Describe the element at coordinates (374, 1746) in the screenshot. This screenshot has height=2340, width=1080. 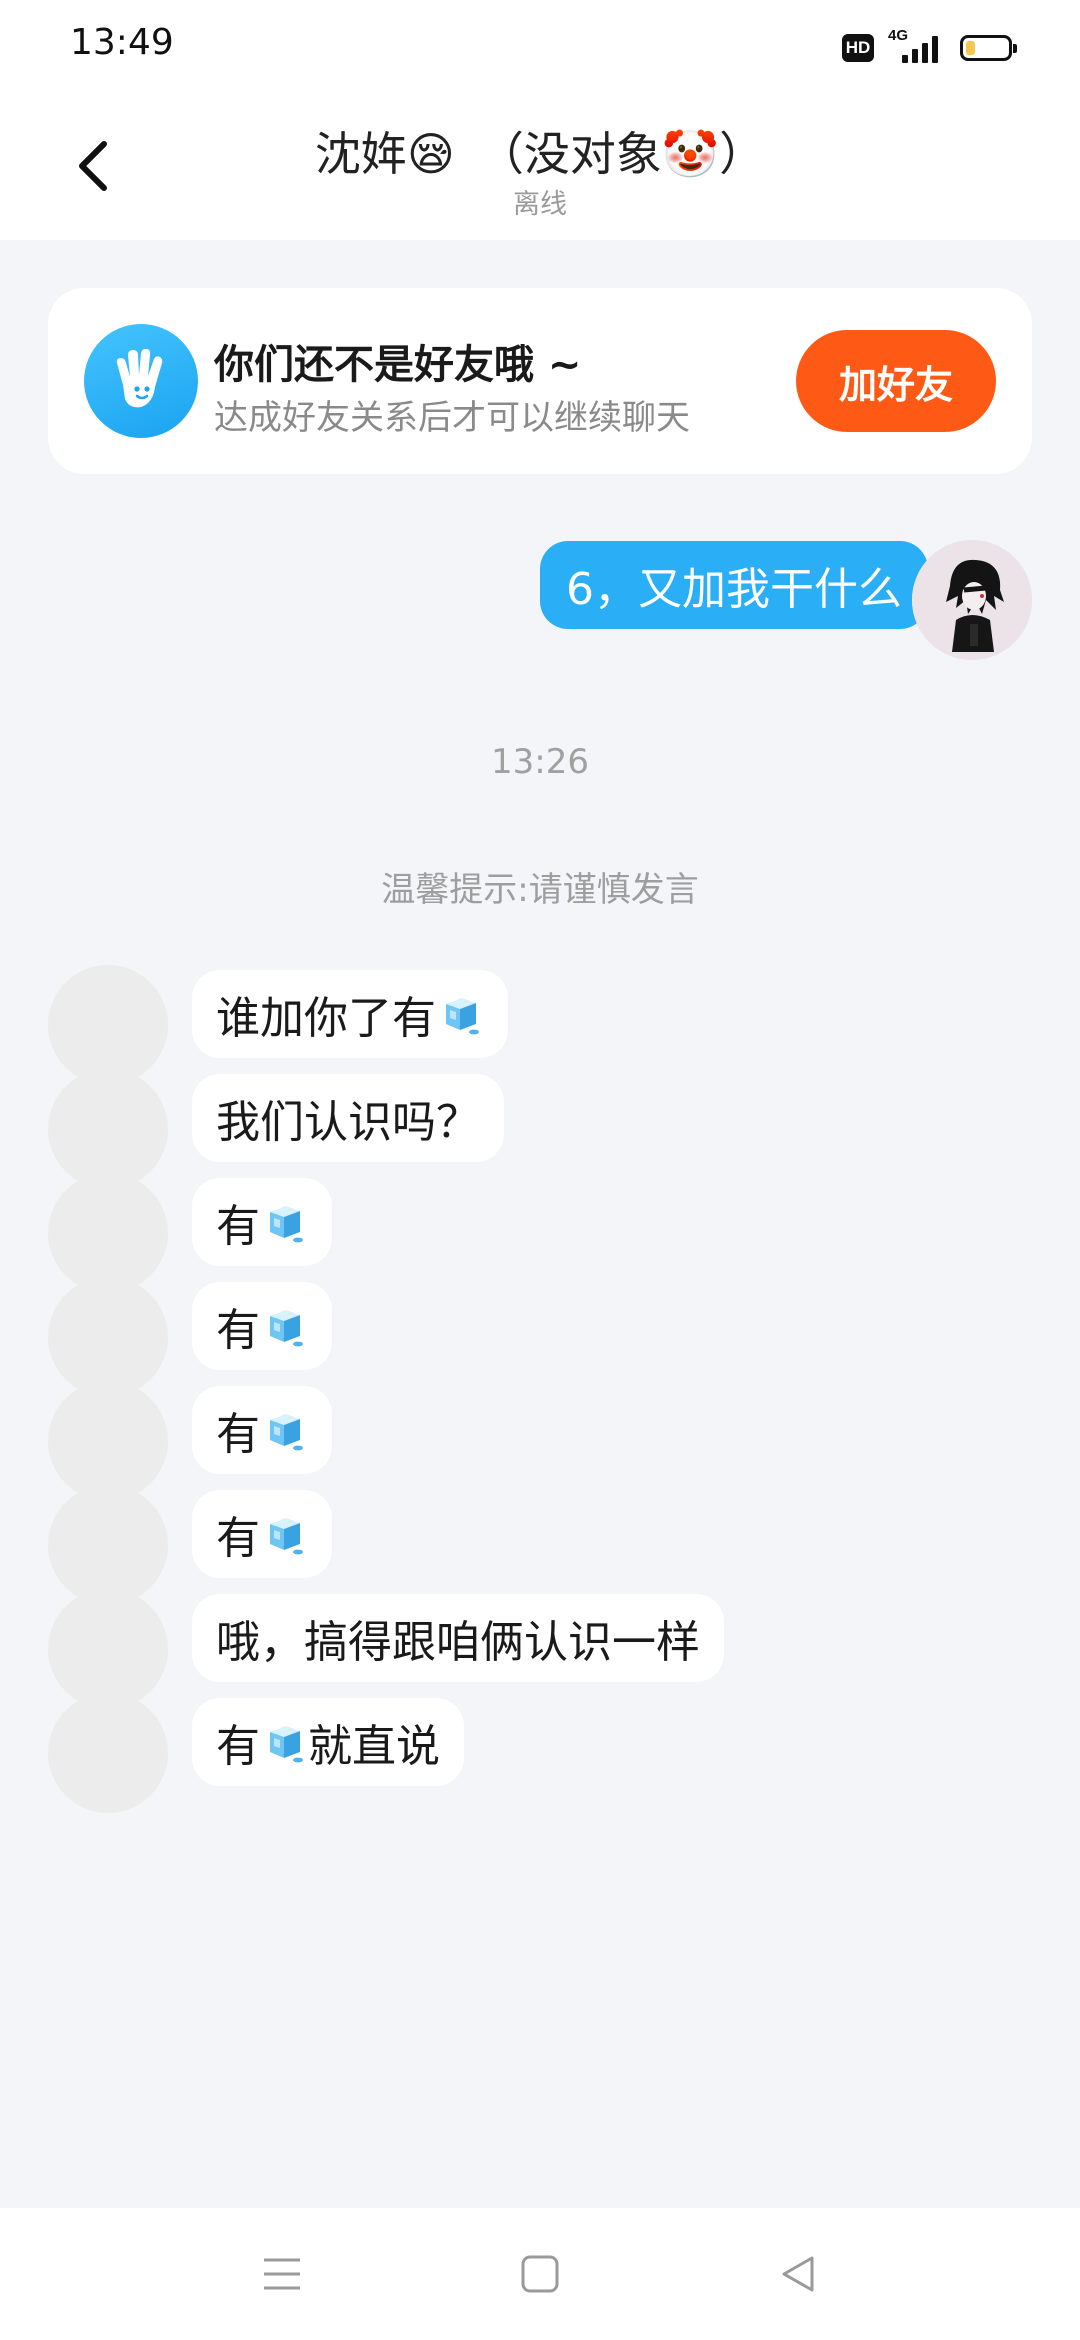
I see `message-text-suffix: 就直说` at that location.